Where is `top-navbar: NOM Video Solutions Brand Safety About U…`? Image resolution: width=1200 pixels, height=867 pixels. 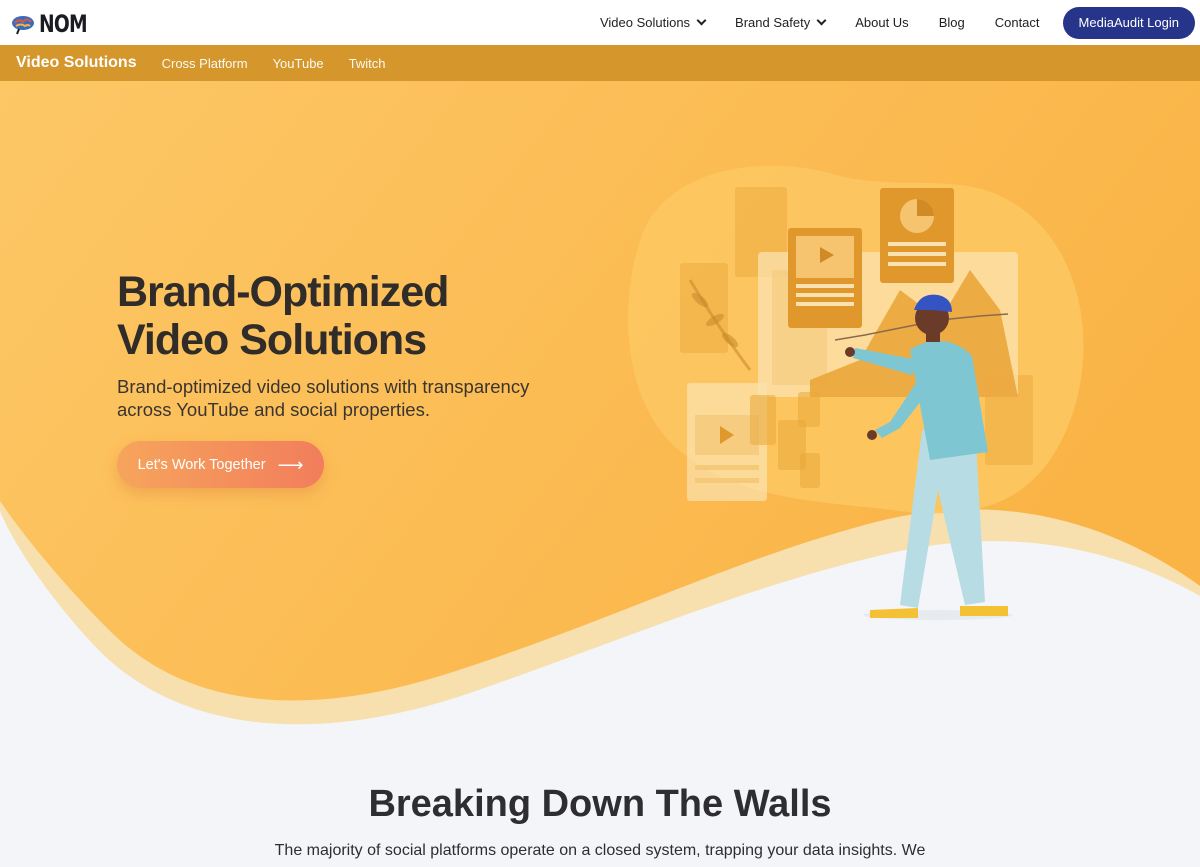
top-navbar: NOM Video Solutions Brand Safety About U… is located at coordinates (600, 22).